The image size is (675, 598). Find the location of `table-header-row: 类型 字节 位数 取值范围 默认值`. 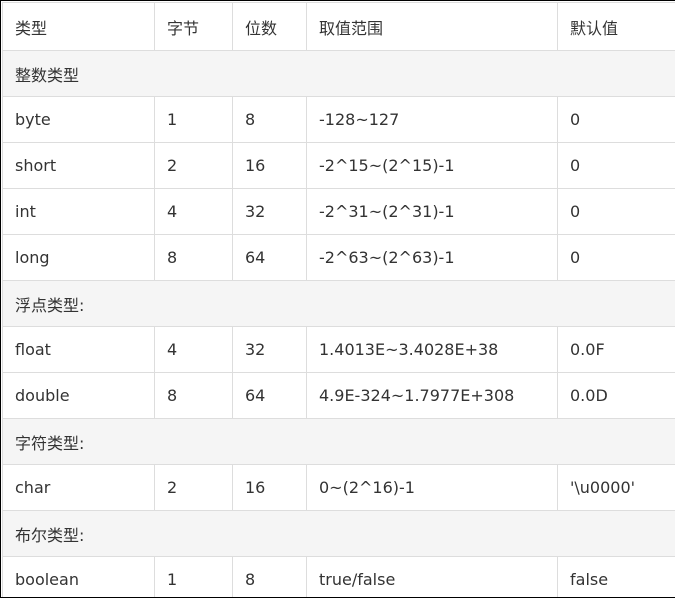

table-header-row: 类型 字节 位数 取值范围 默认值 is located at coordinates (338, 26).